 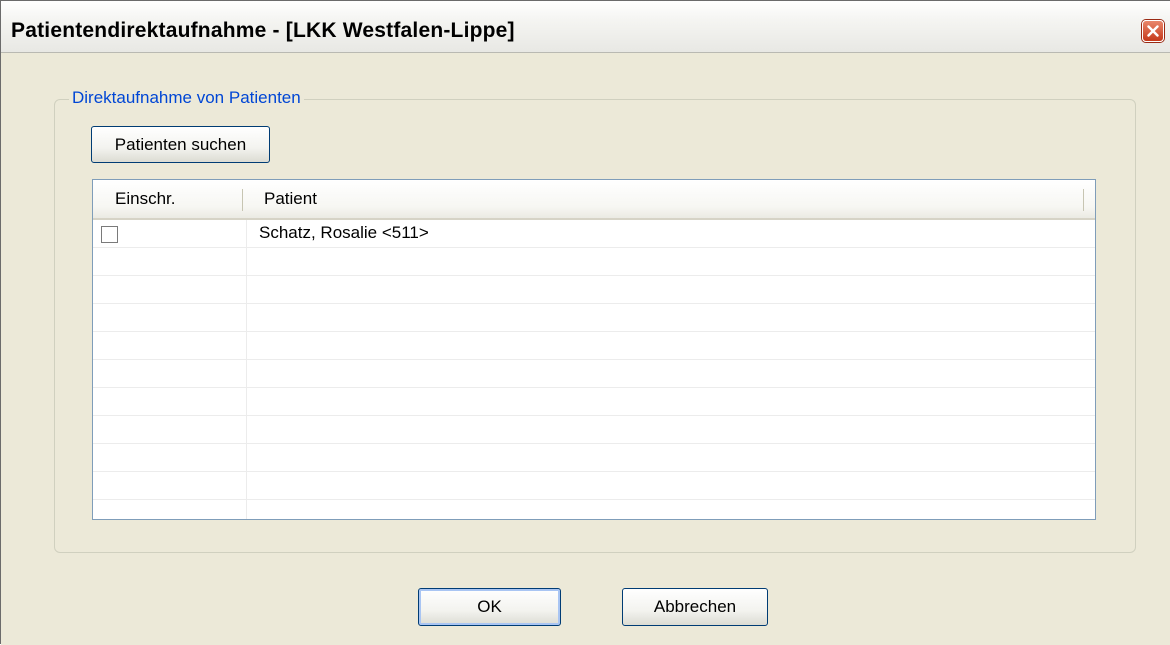 What do you see at coordinates (180, 144) in the screenshot?
I see `search-patients-button: Patienten suchen` at bounding box center [180, 144].